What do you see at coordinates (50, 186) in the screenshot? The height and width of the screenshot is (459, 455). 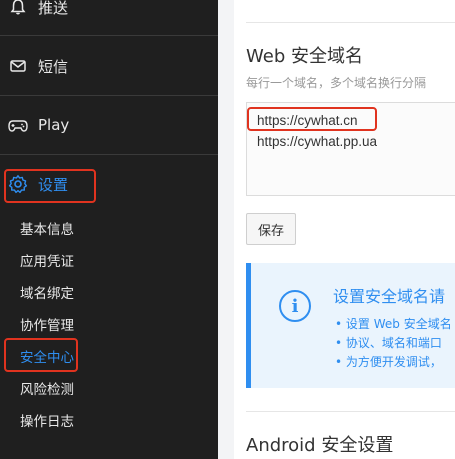 I see `highlight-box-settings` at bounding box center [50, 186].